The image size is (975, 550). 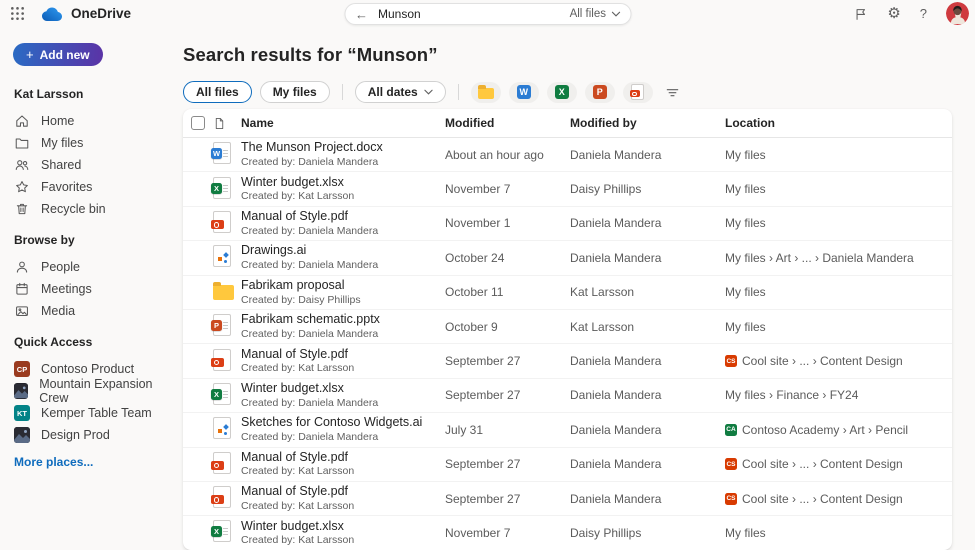 I want to click on feedback-flag-icon, so click(x=861, y=14).